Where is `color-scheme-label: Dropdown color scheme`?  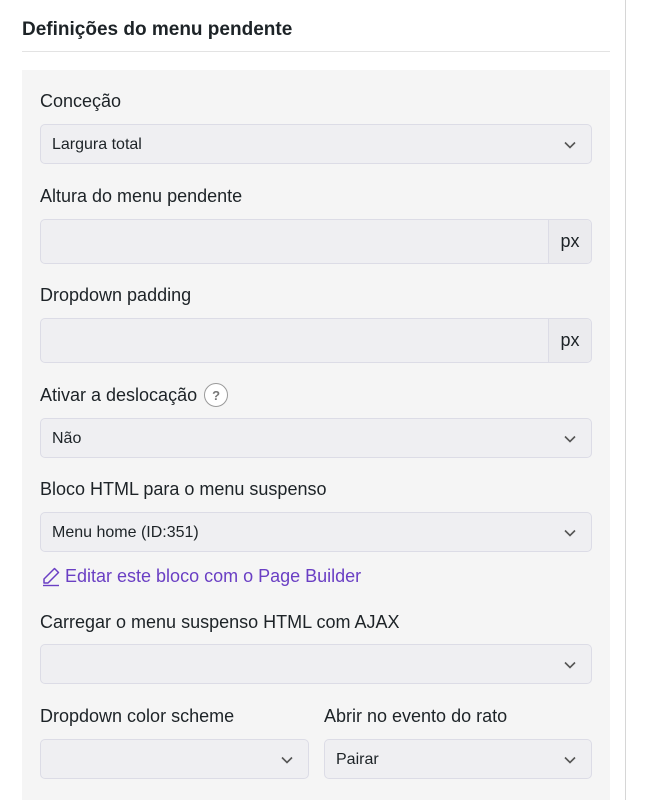
color-scheme-label: Dropdown color scheme is located at coordinates (137, 716).